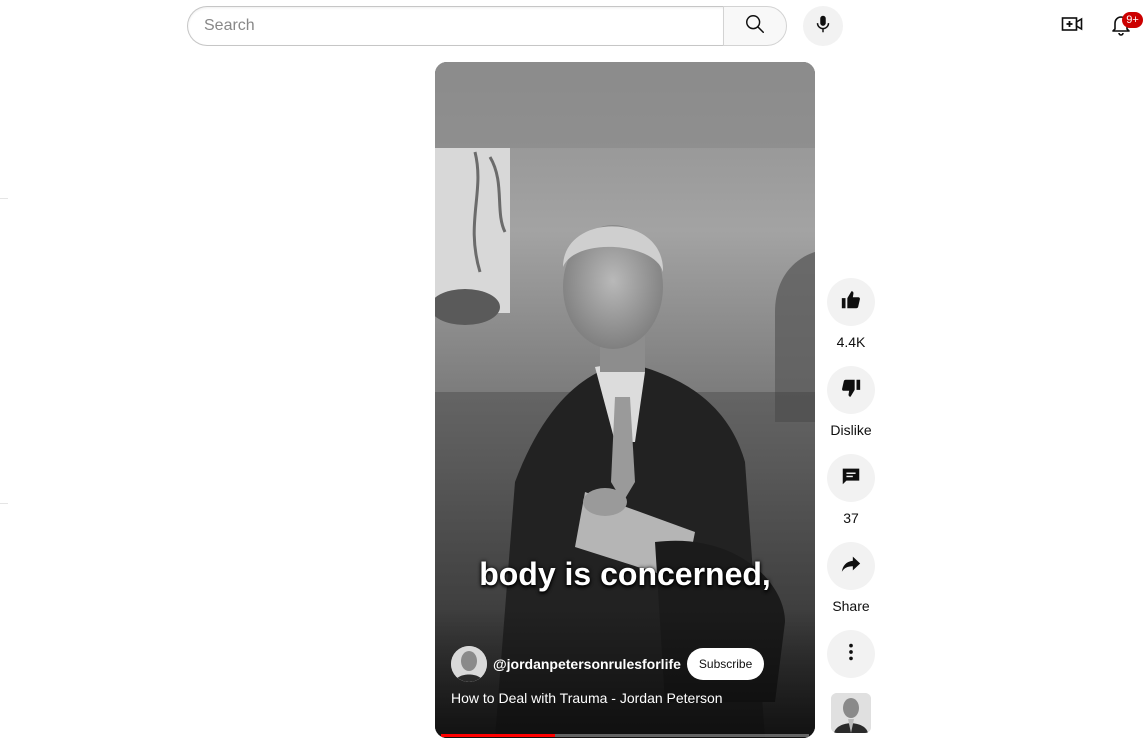 The width and height of the screenshot is (1143, 744). Describe the element at coordinates (498, 735) in the screenshot. I see `progress-bar-fill` at that location.